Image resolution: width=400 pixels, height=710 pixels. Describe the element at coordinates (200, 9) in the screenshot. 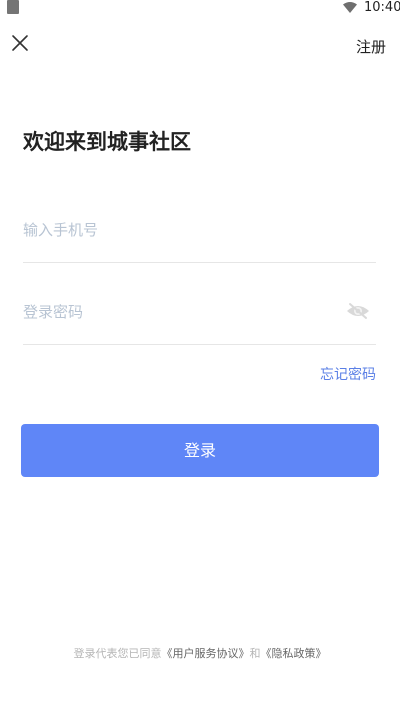

I see `status-bar: 10:40` at that location.